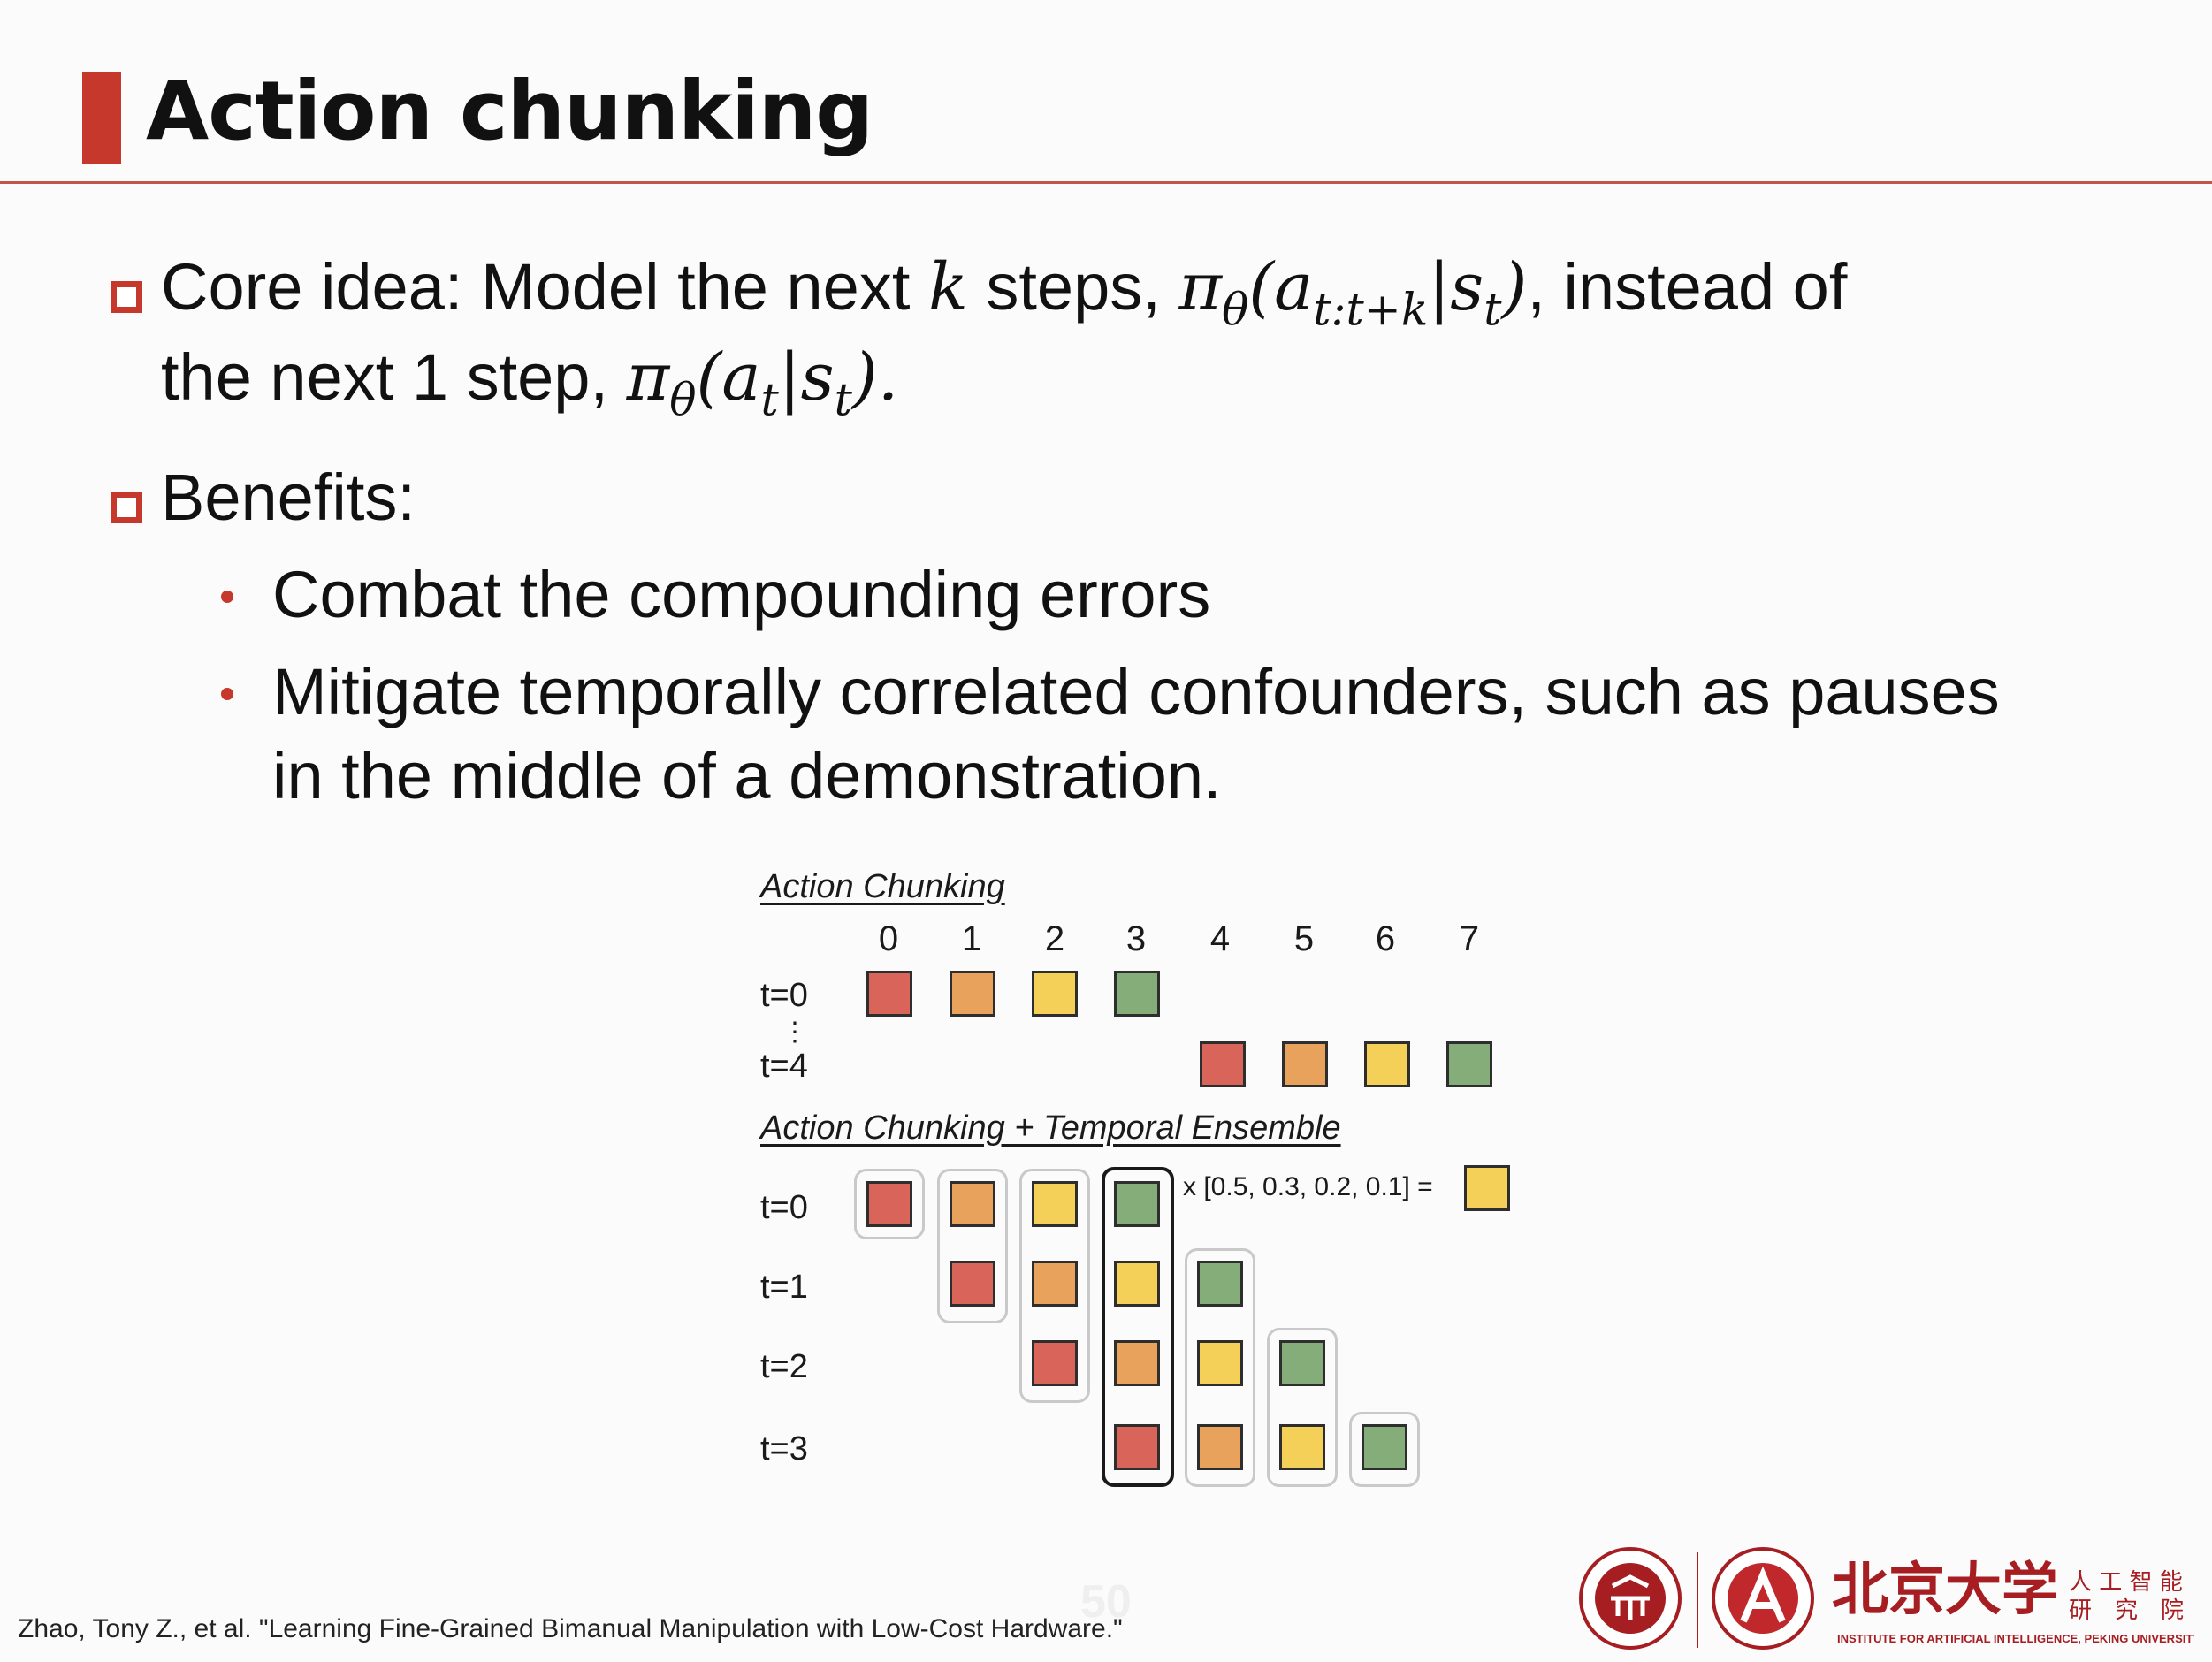  Describe the element at coordinates (1469, 938) in the screenshot. I see `column-label: 7` at that location.